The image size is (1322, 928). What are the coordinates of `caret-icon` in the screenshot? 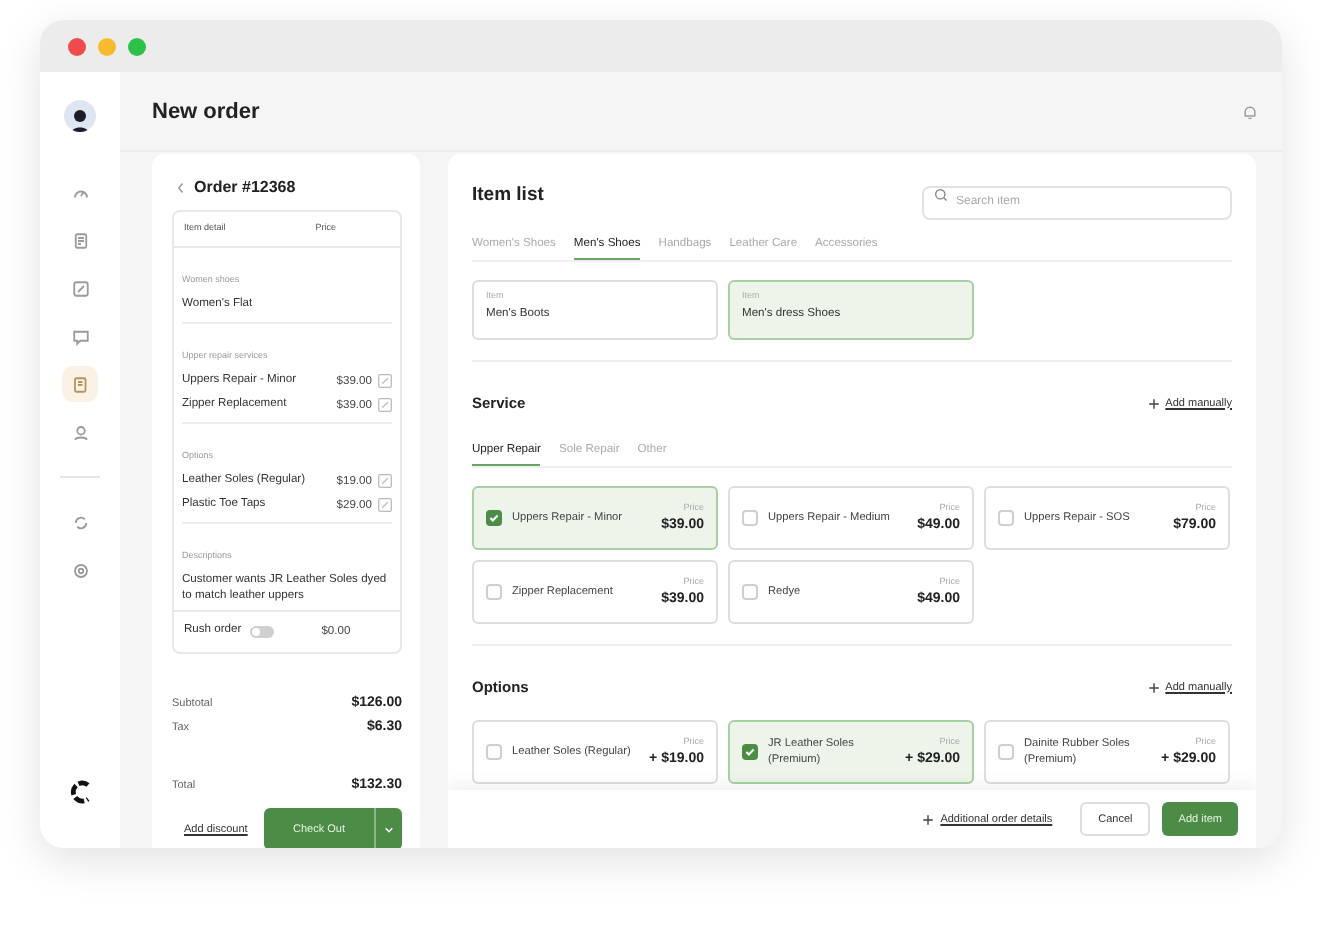 It's located at (389, 829).